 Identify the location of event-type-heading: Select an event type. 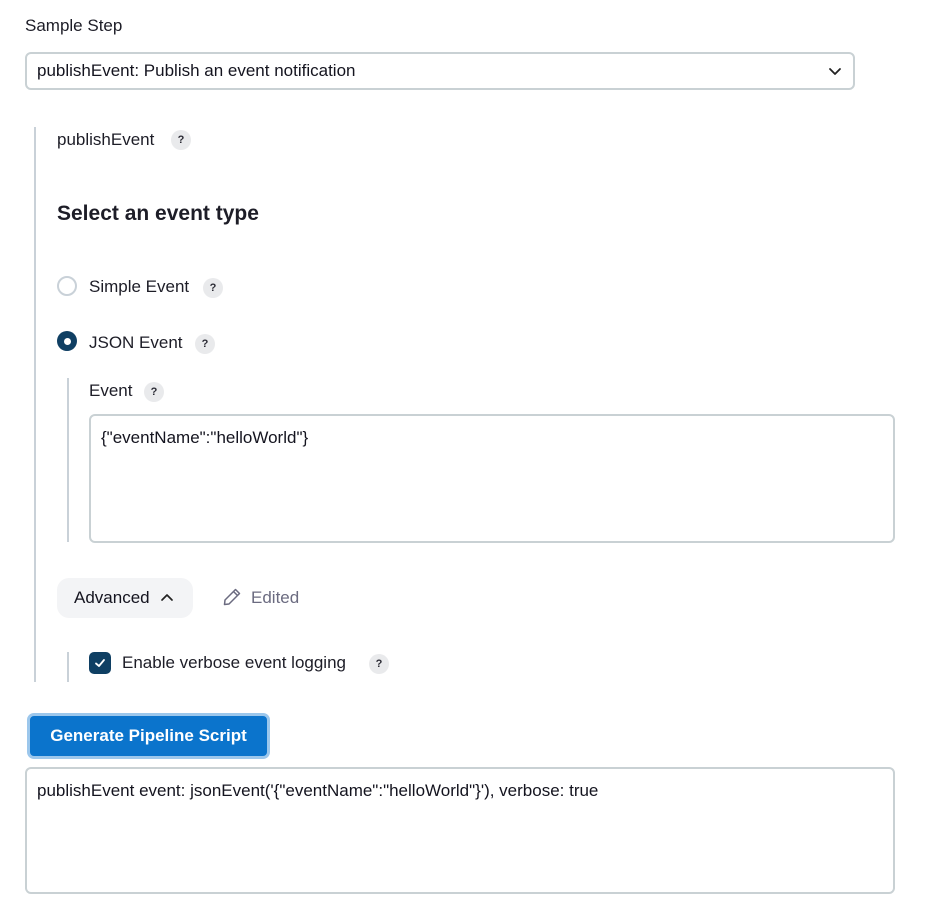
(158, 213).